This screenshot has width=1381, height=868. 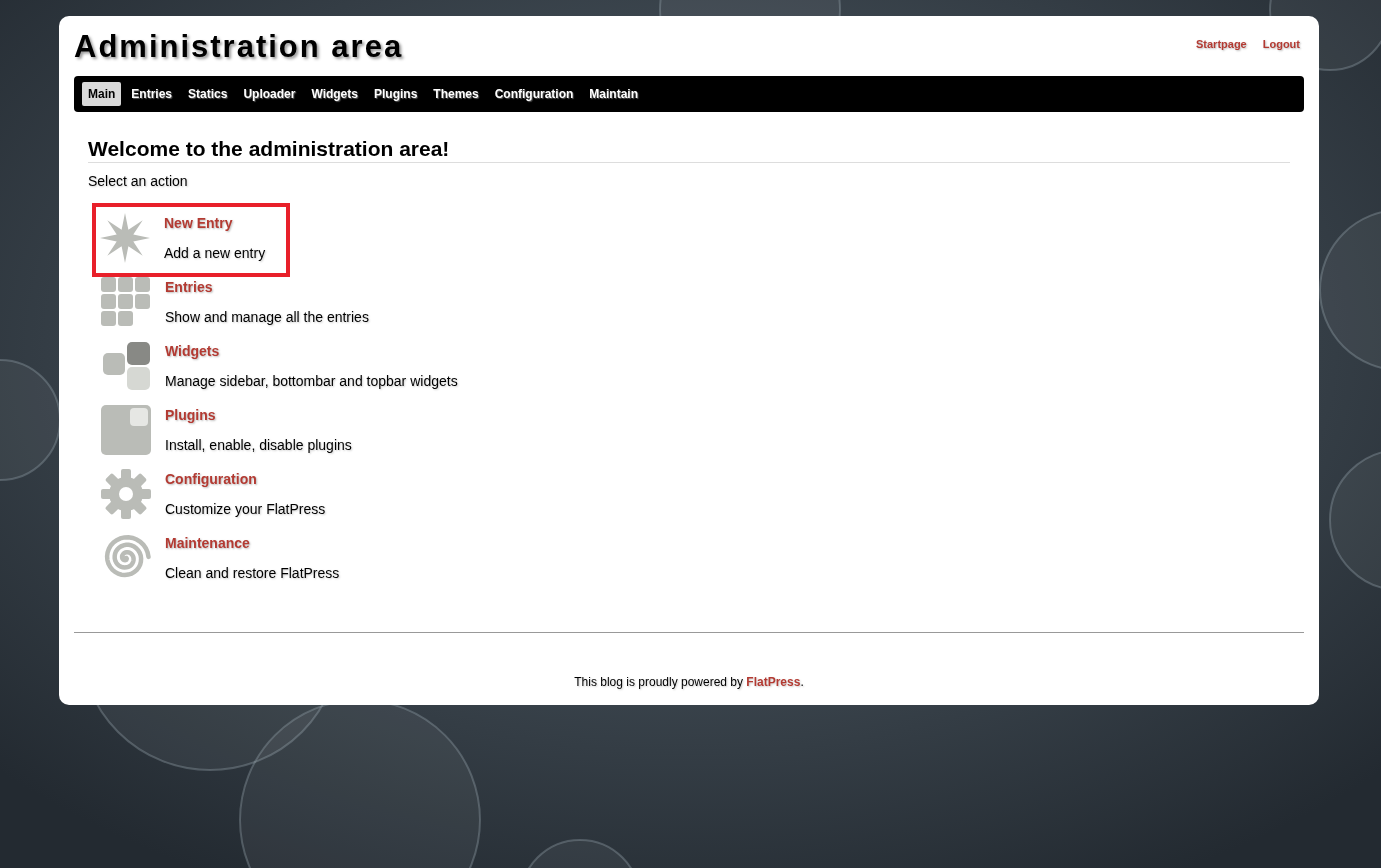 What do you see at coordinates (269, 94) in the screenshot?
I see `nav-tab: Uploader` at bounding box center [269, 94].